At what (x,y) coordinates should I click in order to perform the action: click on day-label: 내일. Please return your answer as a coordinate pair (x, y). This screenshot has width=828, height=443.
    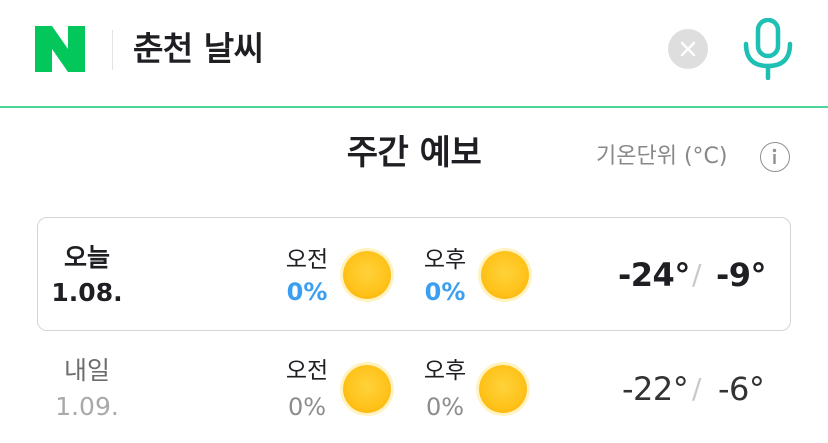
    Looking at the image, I should click on (86, 370).